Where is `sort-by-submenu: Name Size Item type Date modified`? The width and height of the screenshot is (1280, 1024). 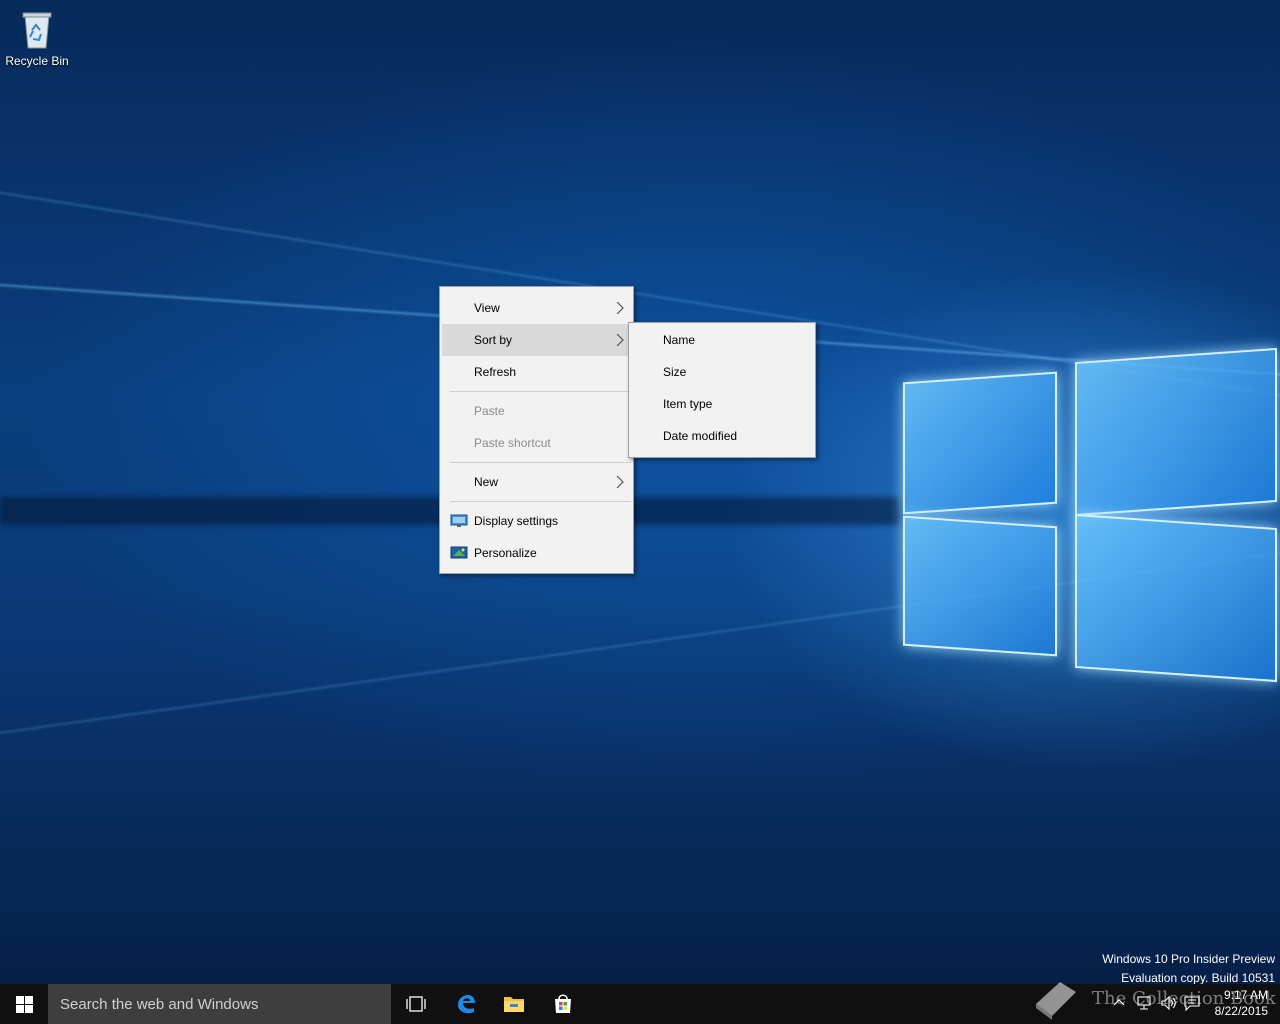 sort-by-submenu: Name Size Item type Date modified is located at coordinates (722, 390).